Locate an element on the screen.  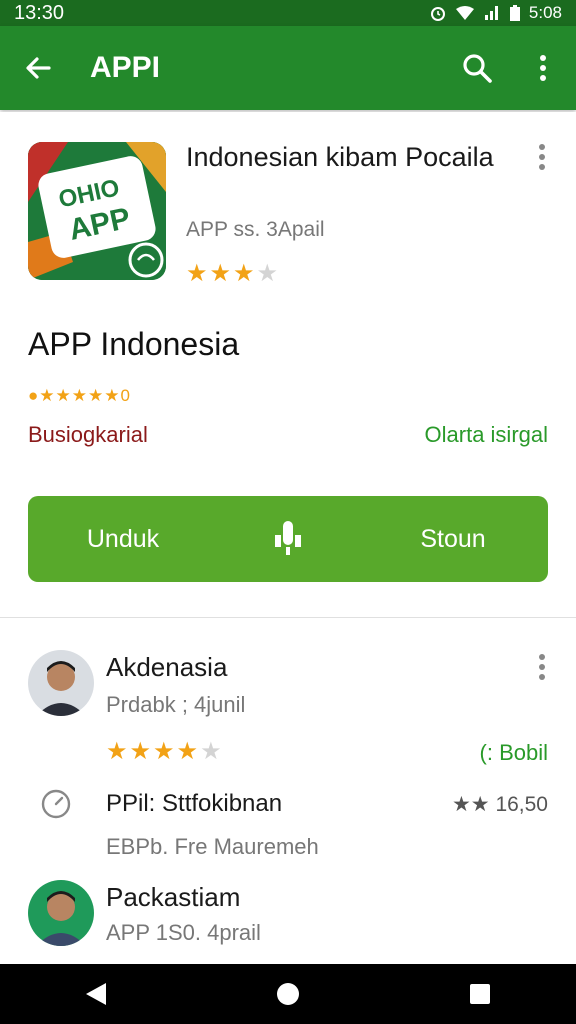
wifi-icon is located at coordinates (464, 13).